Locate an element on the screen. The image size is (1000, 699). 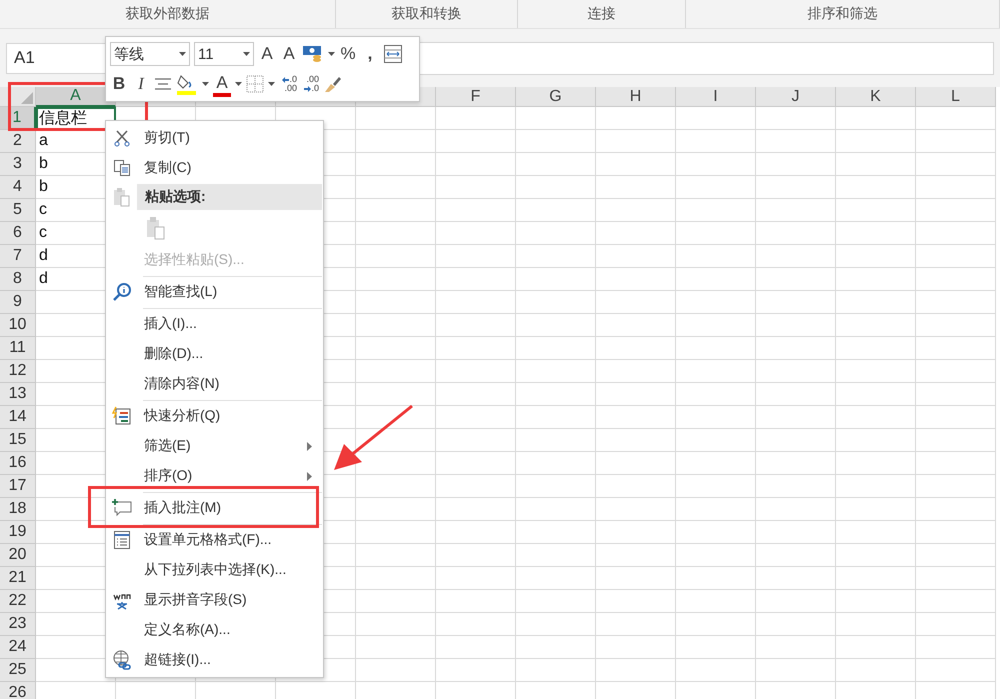
ribbon-group-label: 获取和转换 is located at coordinates (427, 14).